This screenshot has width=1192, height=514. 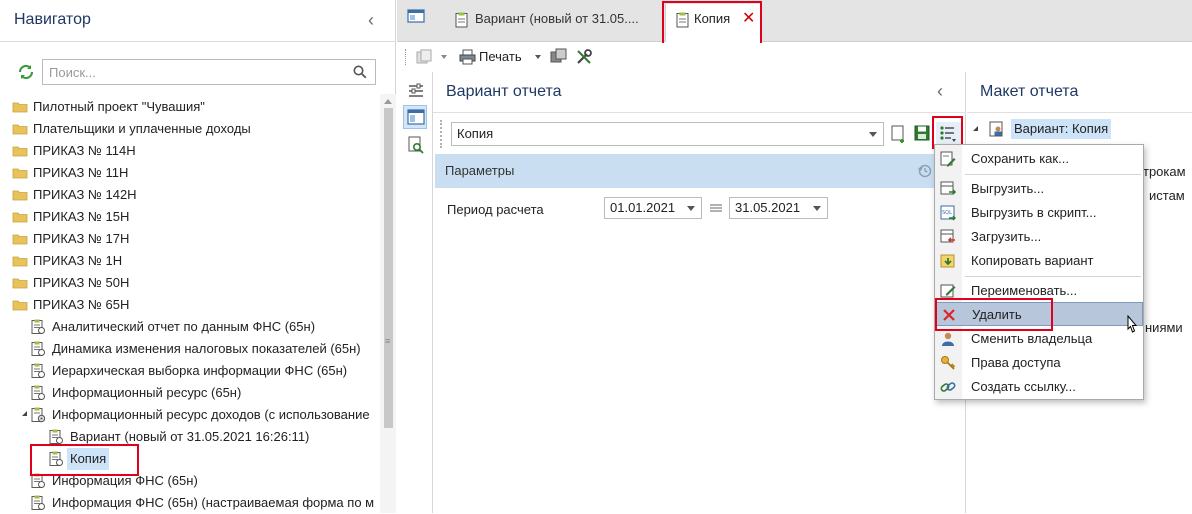 What do you see at coordinates (1039, 261) in the screenshot?
I see `menu-item-copy-variant: Копировать вариант` at bounding box center [1039, 261].